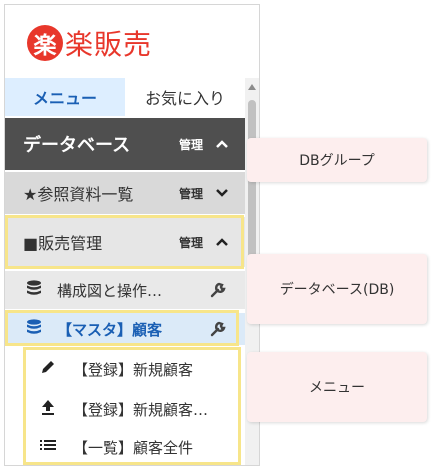  I want to click on callout-menu: メニュー, so click(337, 387).